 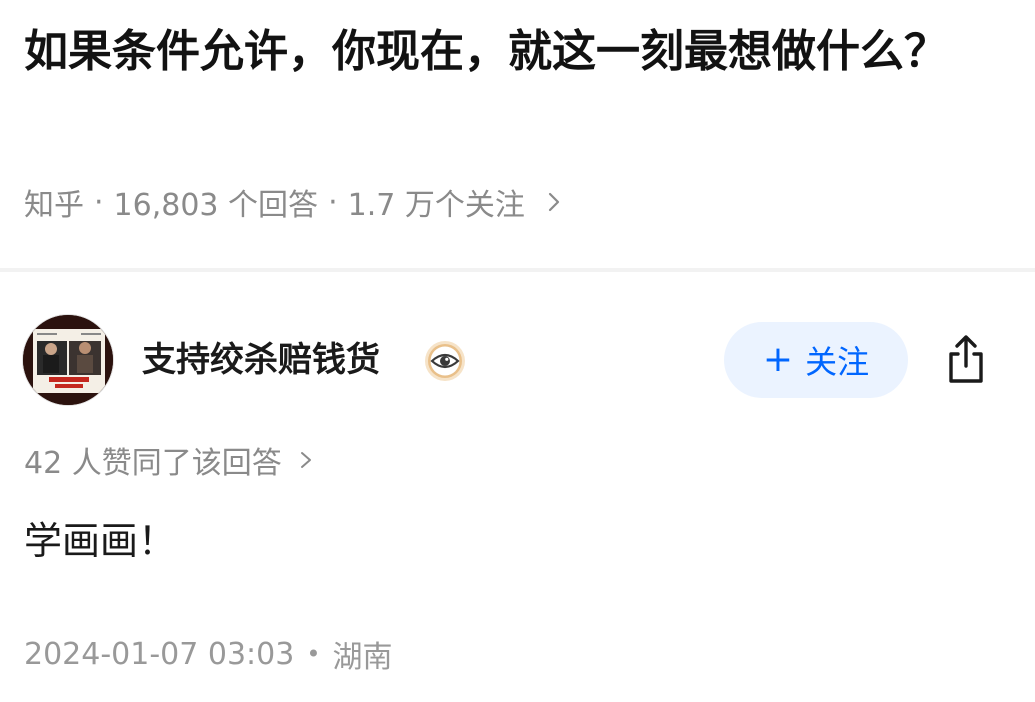 I want to click on movie-poster-avatar-icon, so click(x=68, y=360).